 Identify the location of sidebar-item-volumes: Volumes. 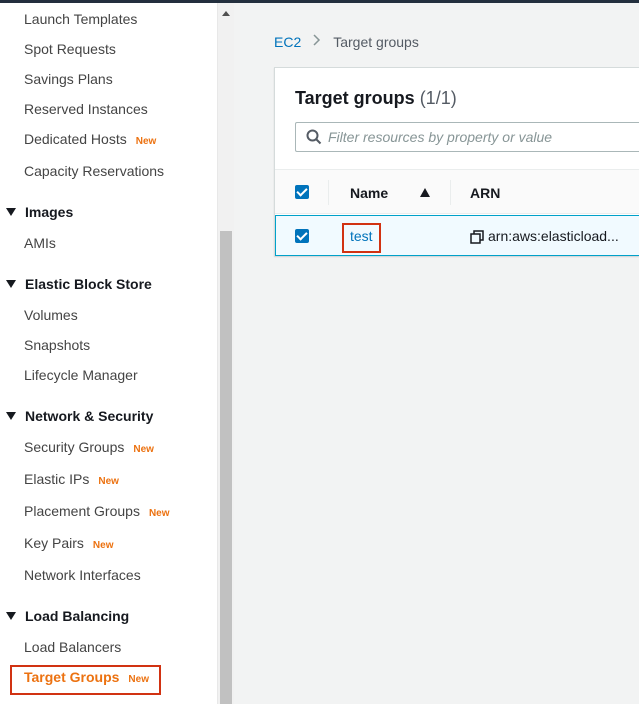
(51, 315).